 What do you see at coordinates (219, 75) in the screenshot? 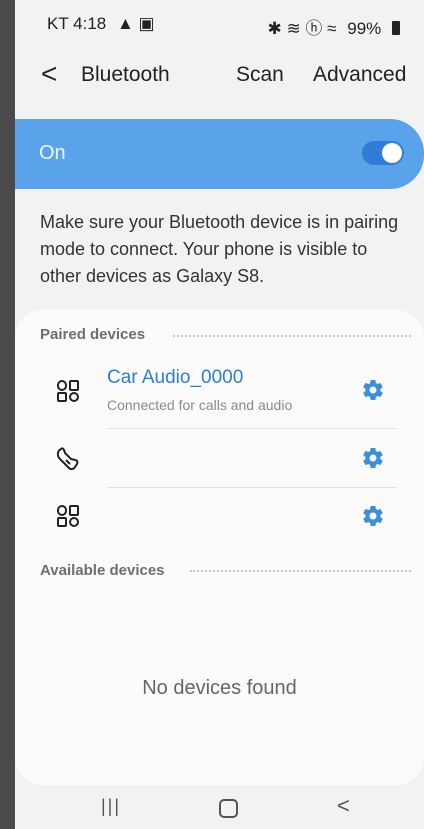
I see `app-bar: < Bluetooth Scan Advanced` at bounding box center [219, 75].